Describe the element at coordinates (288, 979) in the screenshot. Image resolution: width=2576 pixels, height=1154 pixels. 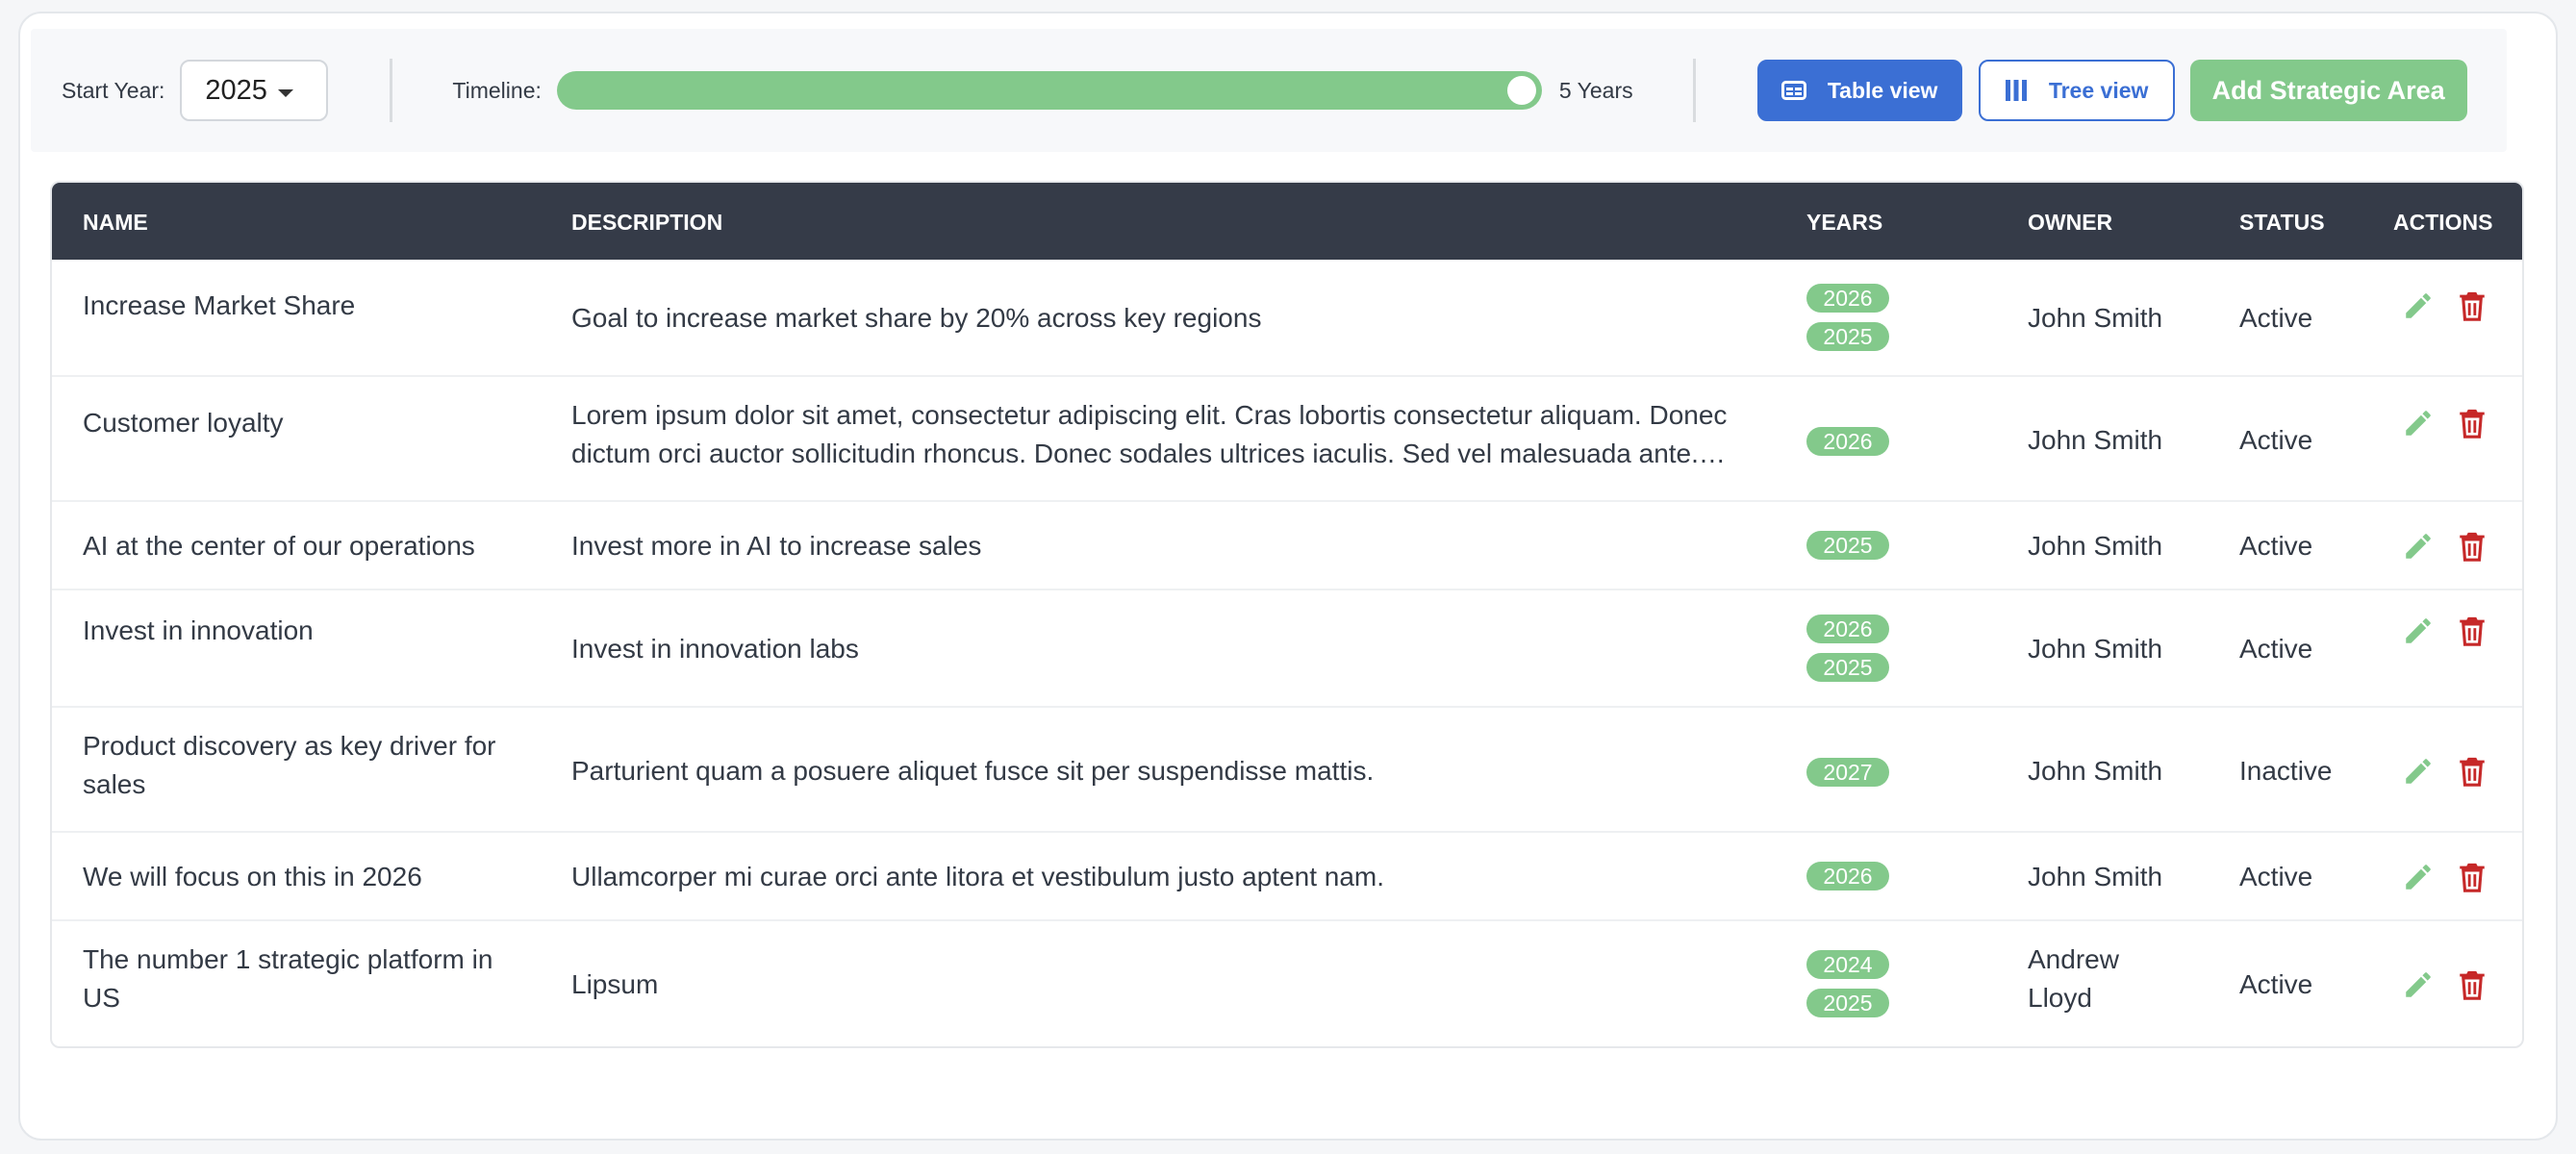
I see `row-name: The number 1 strategic platform in US` at that location.